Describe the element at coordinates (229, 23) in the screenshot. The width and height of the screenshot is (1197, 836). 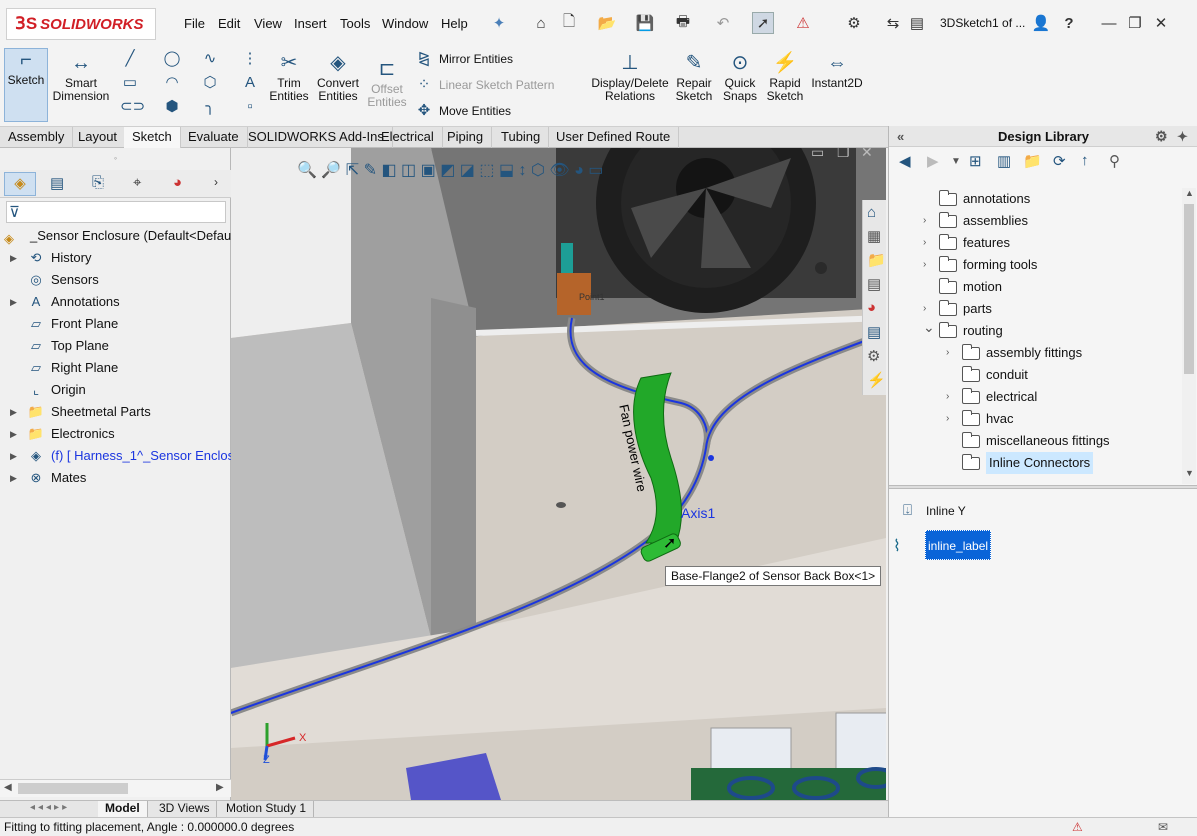
I see `menu-edit: Edit` at that location.